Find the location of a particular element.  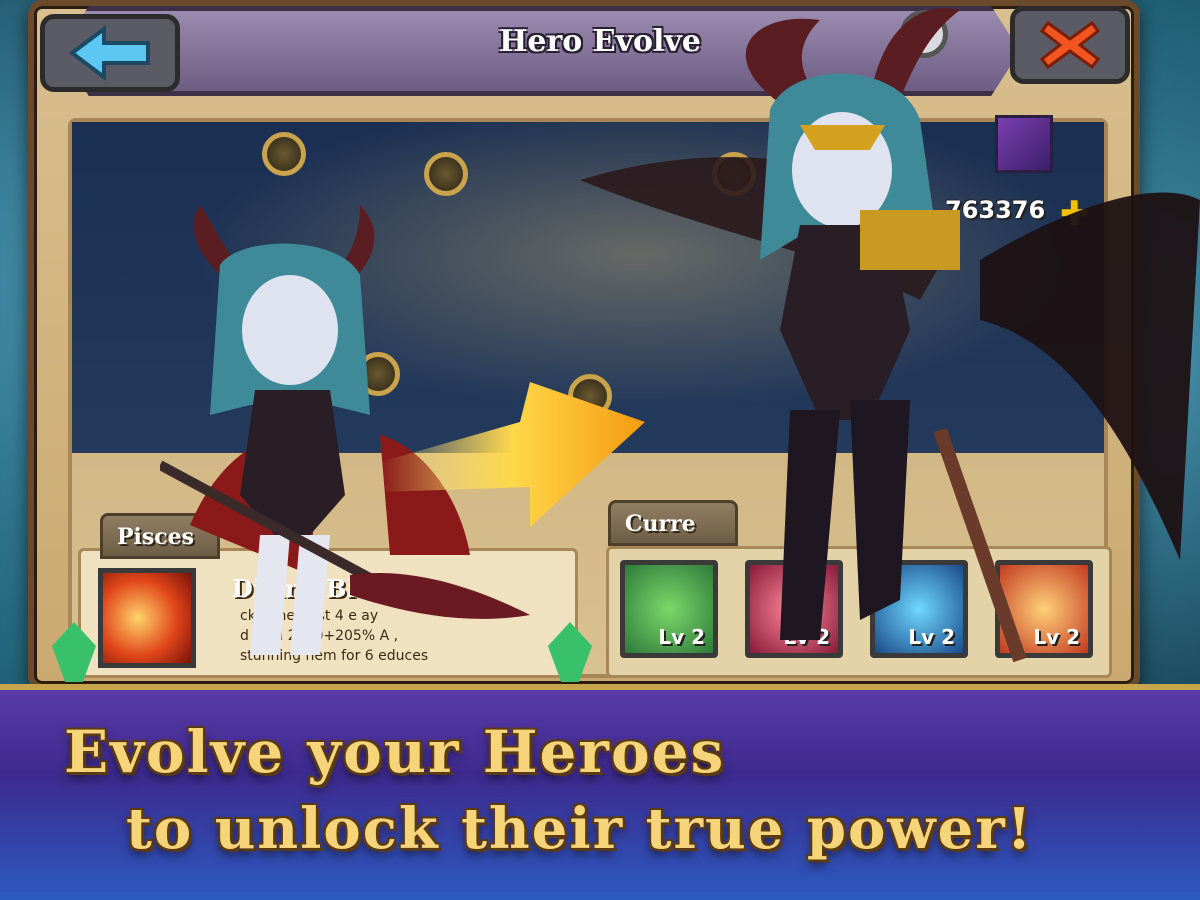

back-button is located at coordinates (110, 53).